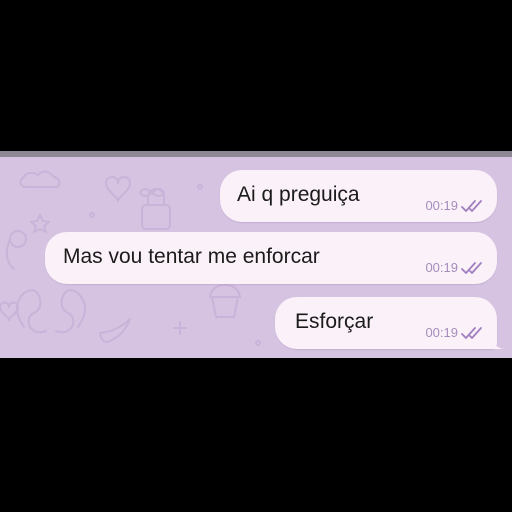  I want to click on message-text: Esforçar, so click(334, 321).